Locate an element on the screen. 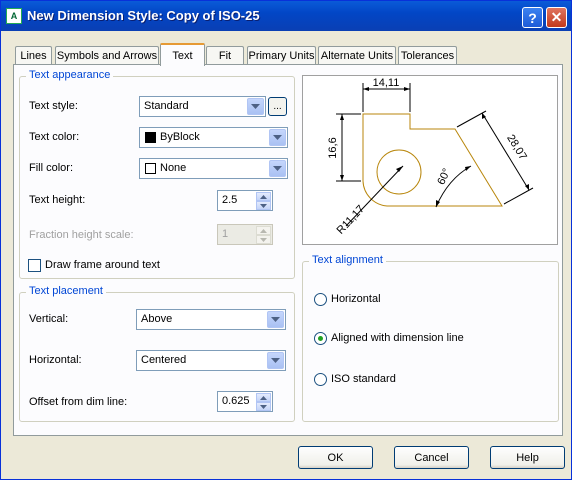 This screenshot has width=572, height=480. text-height-label: Text height: is located at coordinates (57, 200).